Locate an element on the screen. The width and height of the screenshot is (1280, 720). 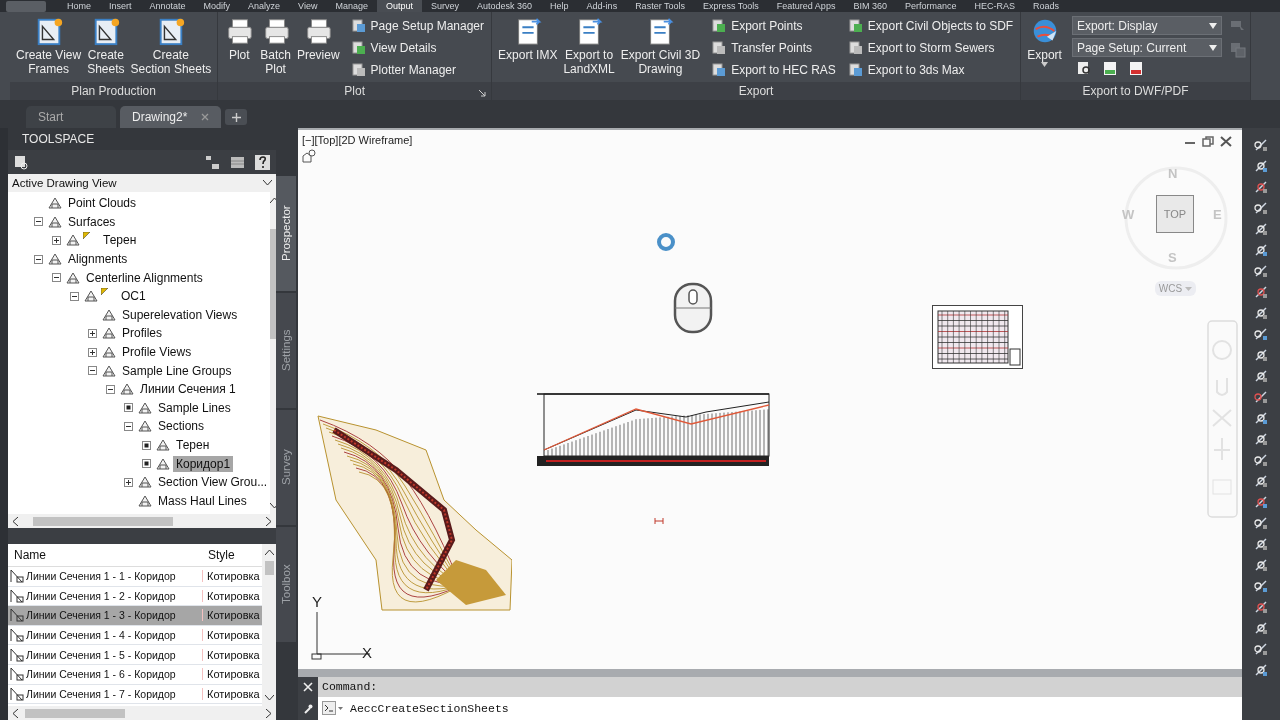
dropdown: Export: Display is located at coordinates (1146, 25).